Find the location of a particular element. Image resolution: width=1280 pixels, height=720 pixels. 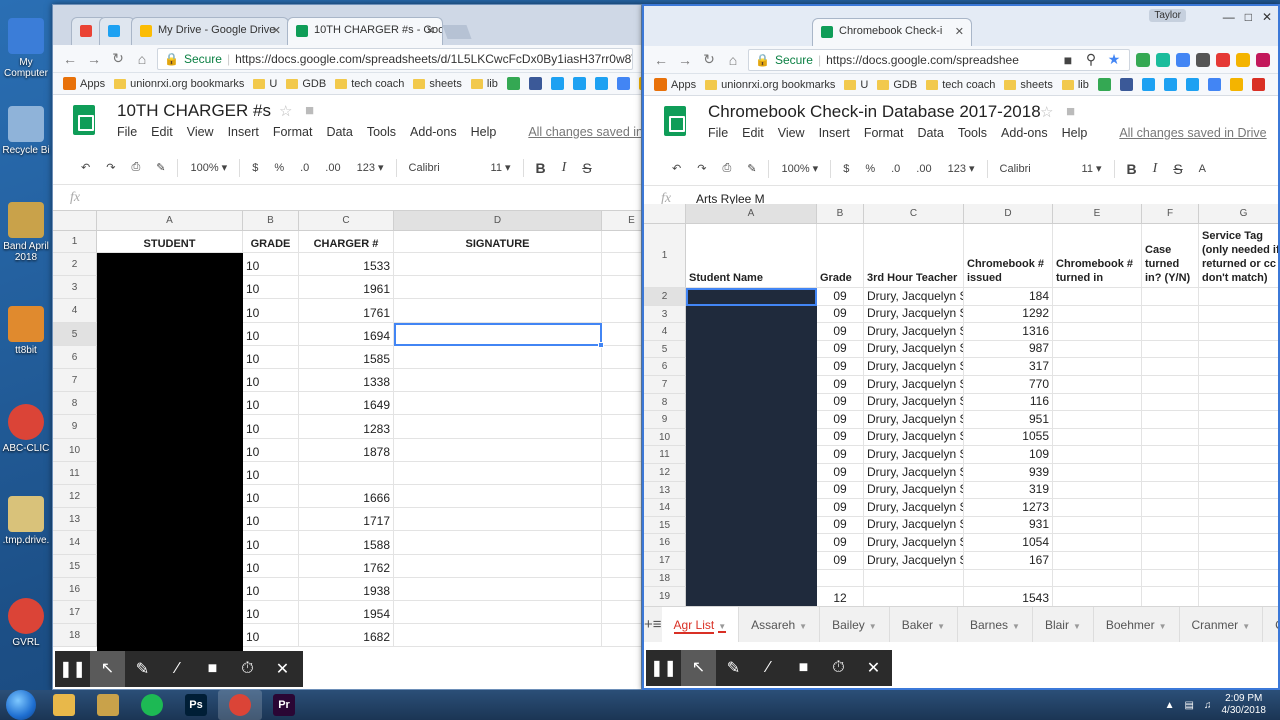

home-icon: ⌂ is located at coordinates (733, 60).